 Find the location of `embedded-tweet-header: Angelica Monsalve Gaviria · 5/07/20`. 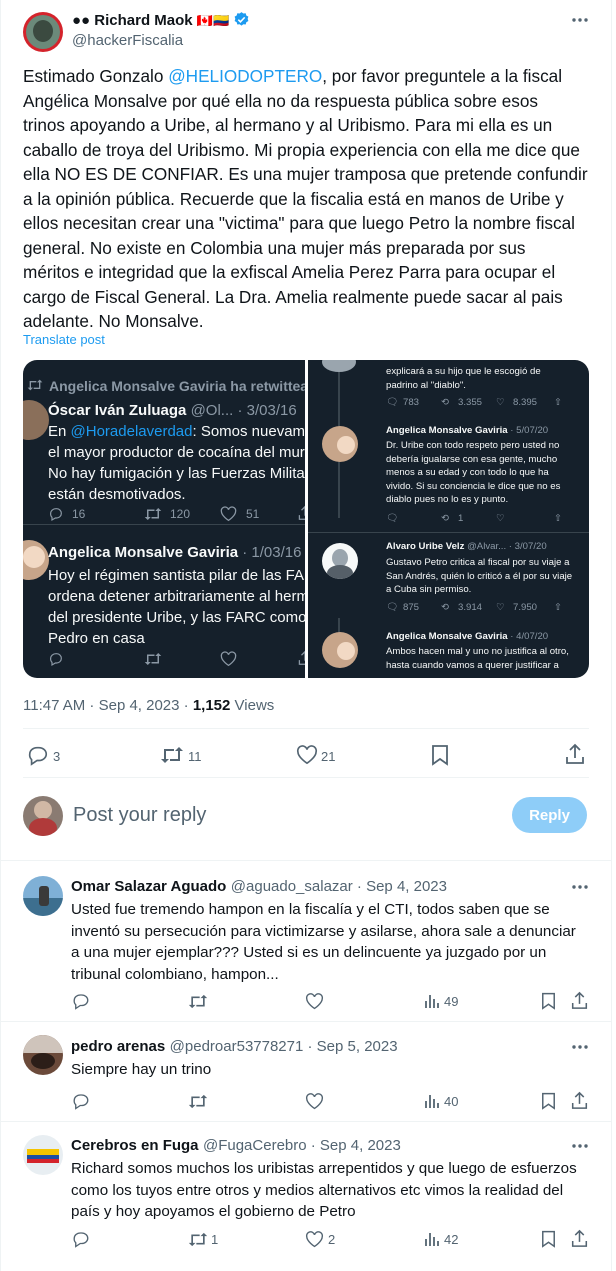

embedded-tweet-header: Angelica Monsalve Gaviria · 5/07/20 is located at coordinates (467, 430).